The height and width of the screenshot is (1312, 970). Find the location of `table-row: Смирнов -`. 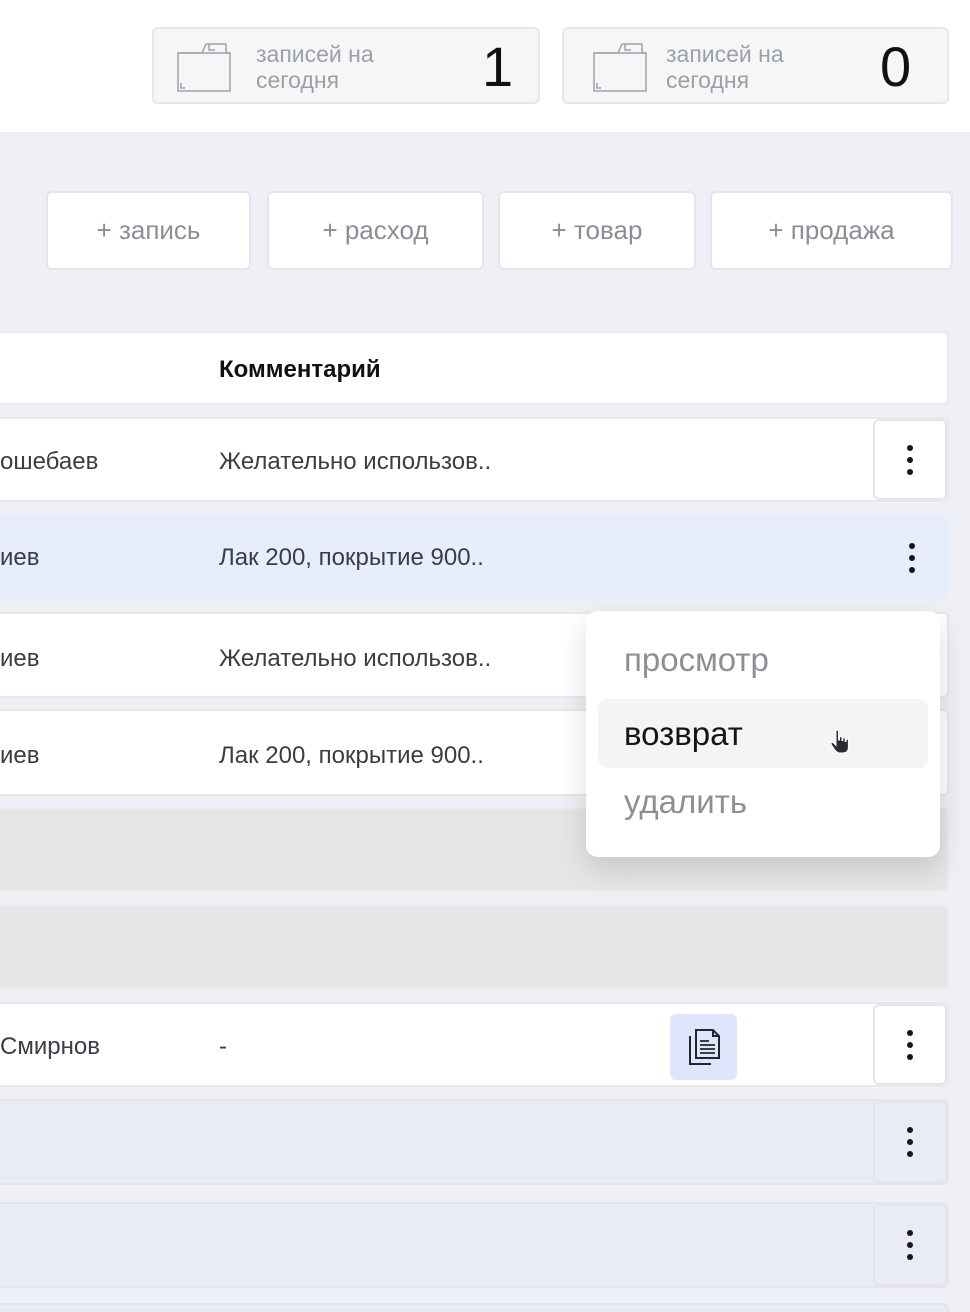

table-row: Смирнов - is located at coordinates (474, 1044).